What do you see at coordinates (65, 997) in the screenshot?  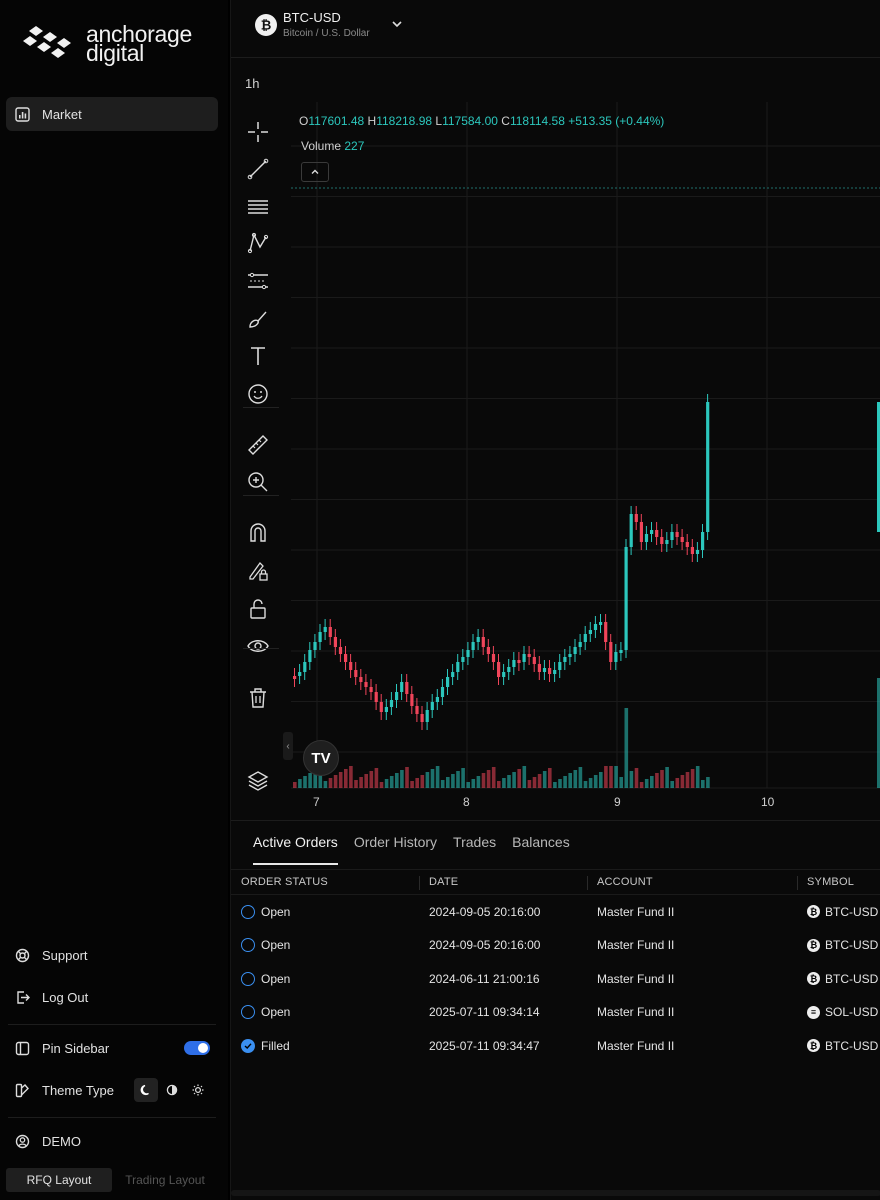 I see `logout-label: Log Out` at bounding box center [65, 997].